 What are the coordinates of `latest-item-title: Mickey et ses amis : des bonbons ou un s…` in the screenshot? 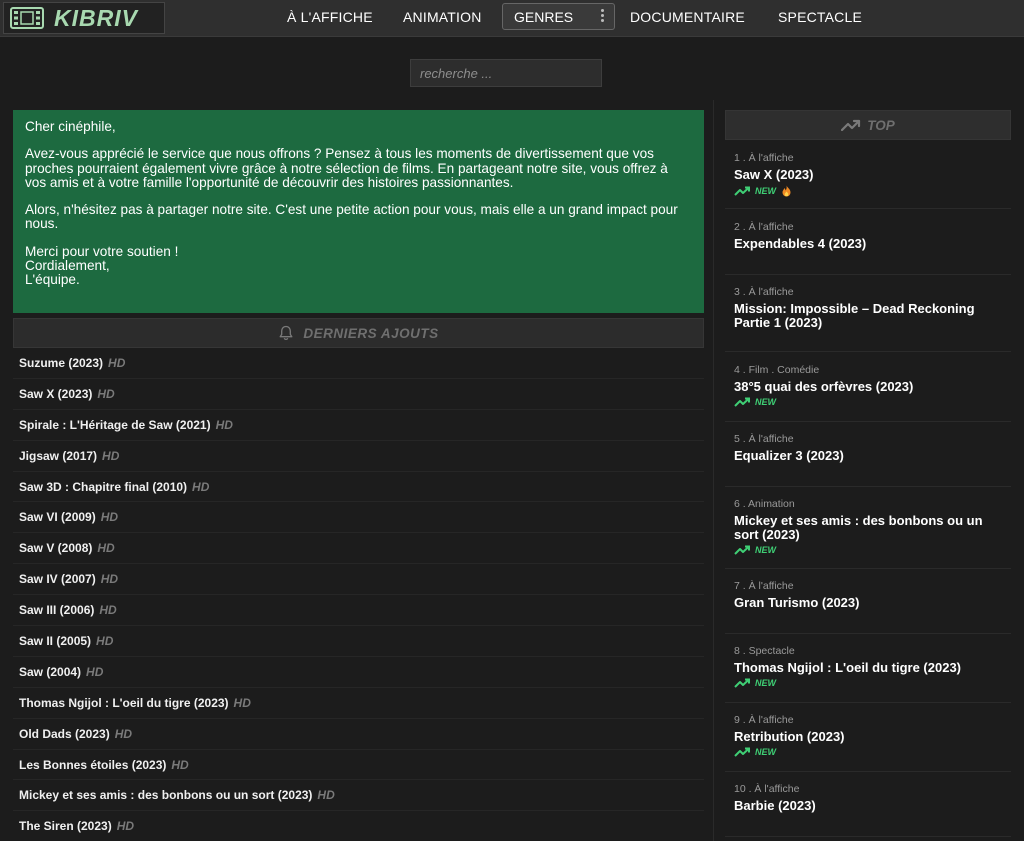 It's located at (166, 795).